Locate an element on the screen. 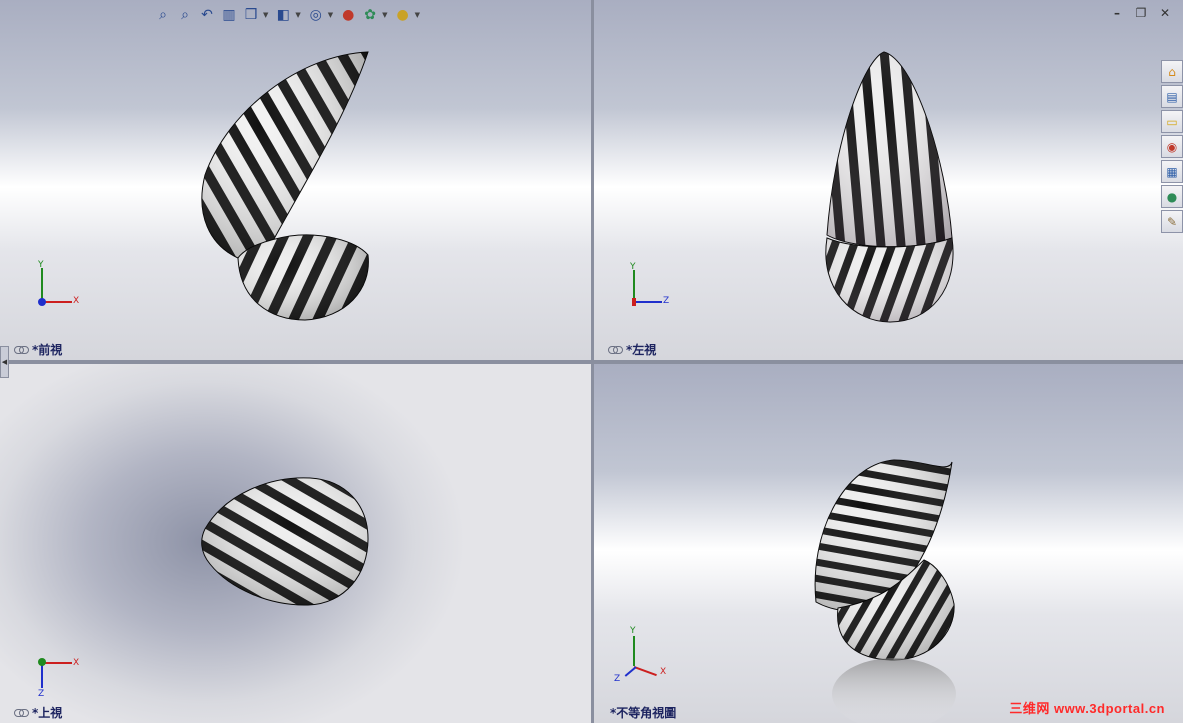  zoom-to-fit-icon: ⌕ is located at coordinates (163, 15).